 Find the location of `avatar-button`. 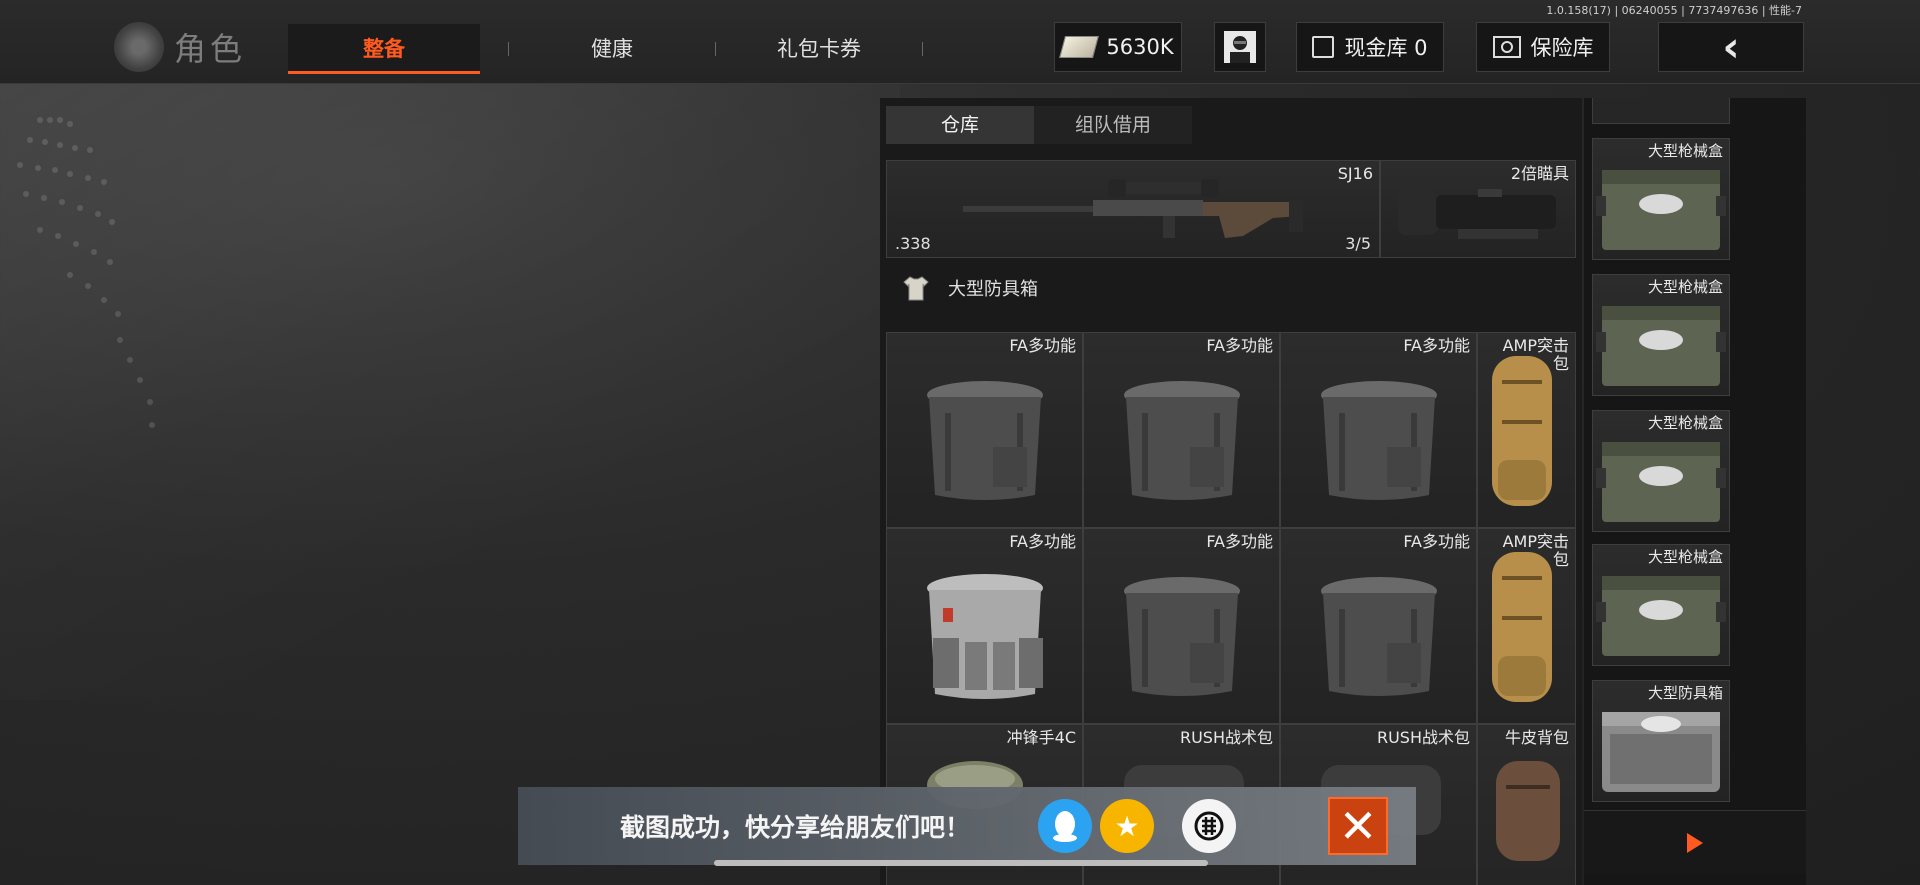

avatar-button is located at coordinates (1240, 47).